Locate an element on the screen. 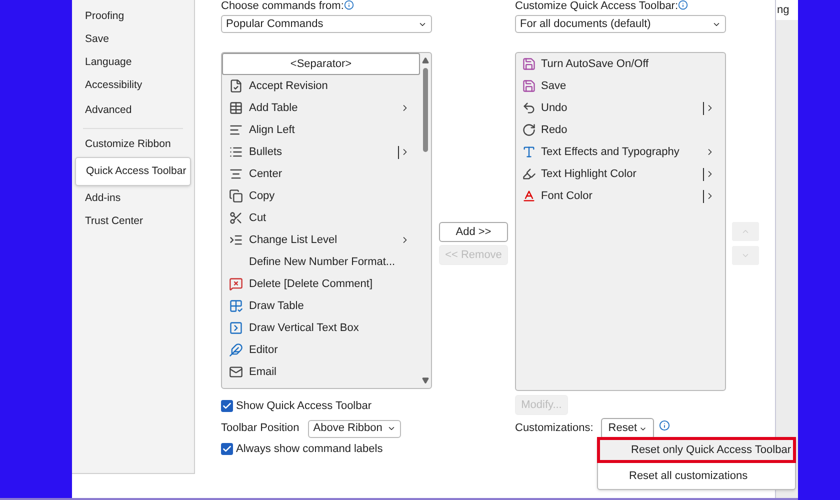 This screenshot has width=840, height=500. align-center-icon is located at coordinates (236, 174).